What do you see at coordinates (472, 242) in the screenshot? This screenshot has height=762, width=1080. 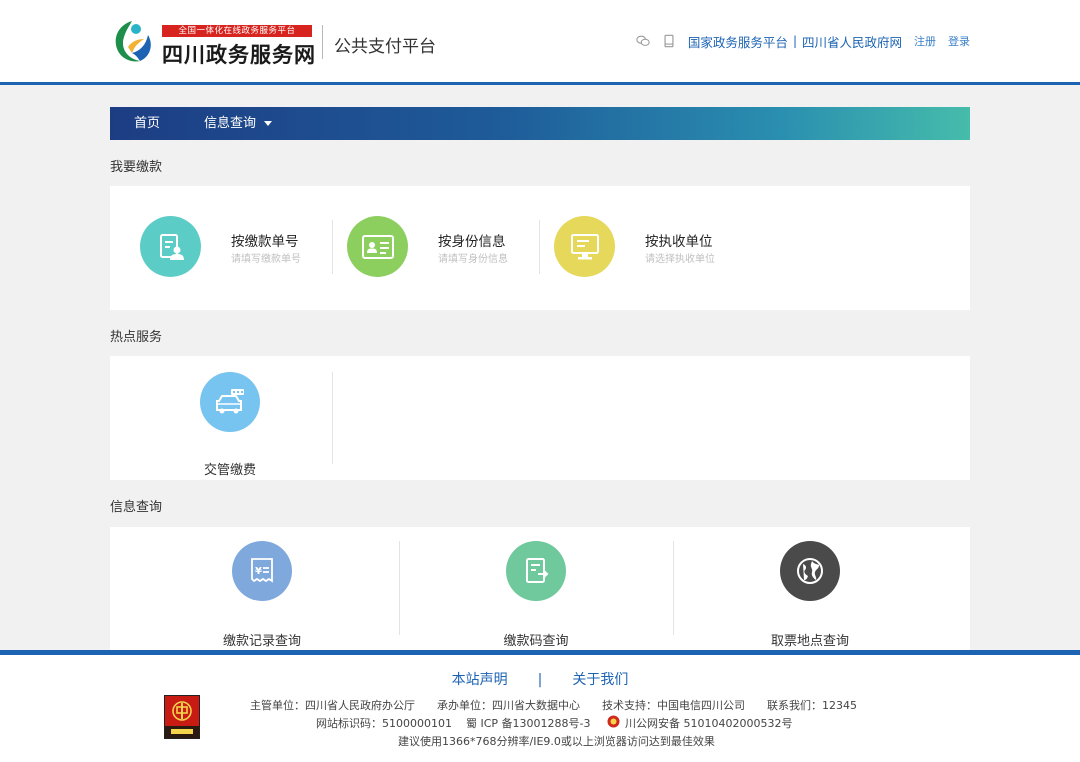 I see `pay-option-label: 按身份信息` at bounding box center [472, 242].